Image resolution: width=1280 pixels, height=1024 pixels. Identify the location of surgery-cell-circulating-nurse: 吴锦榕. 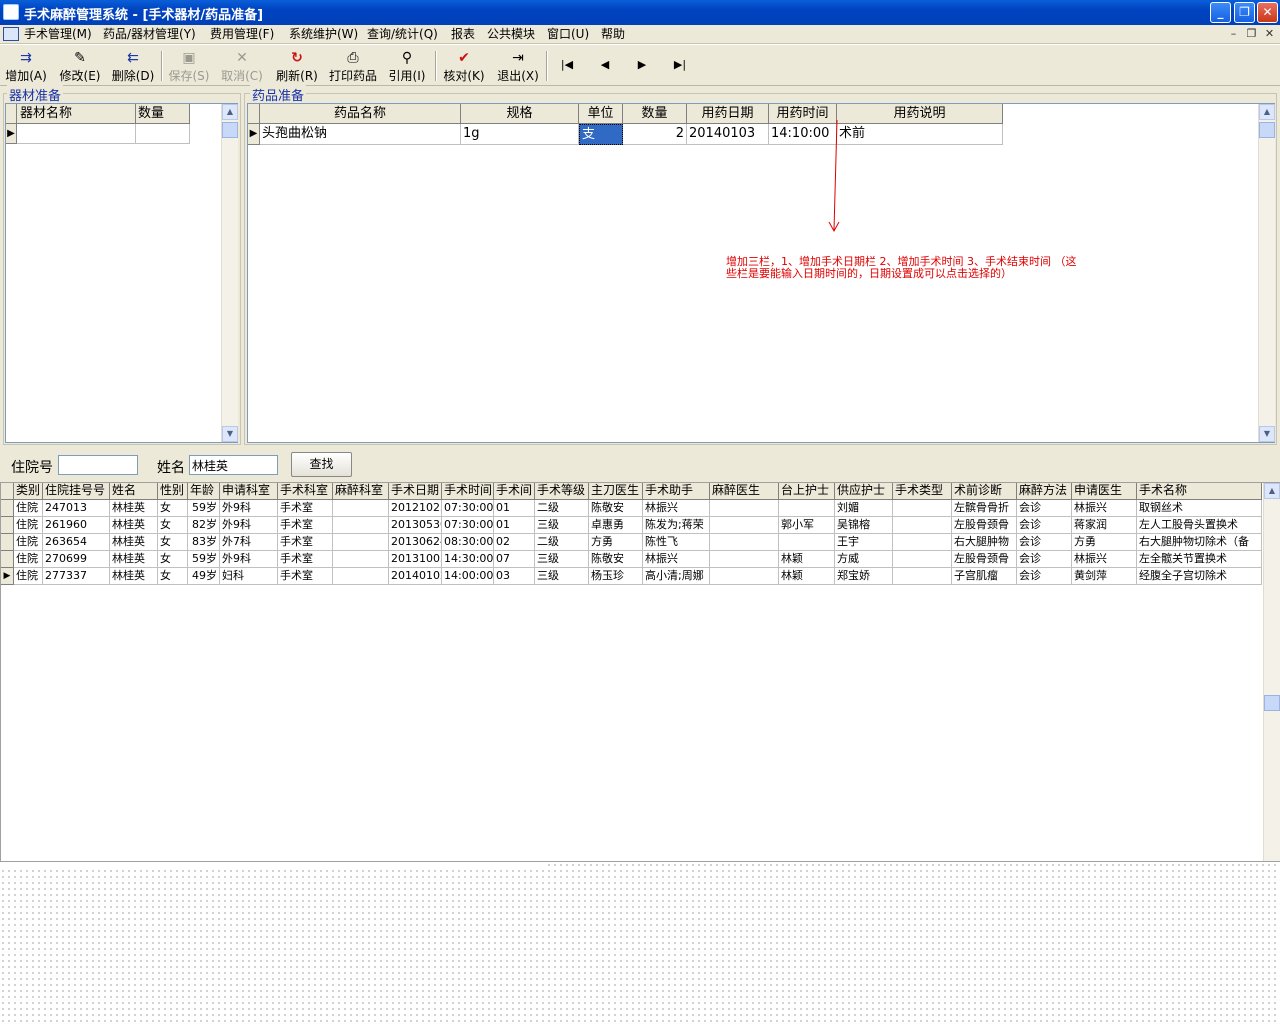
(864, 525).